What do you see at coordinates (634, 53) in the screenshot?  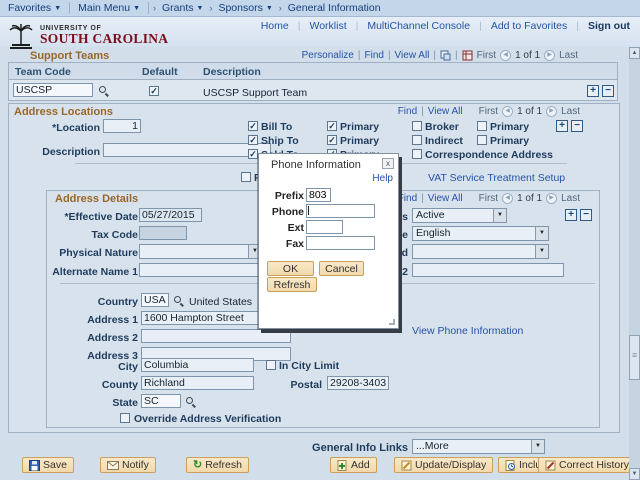 I see `scroll-up-icon: ▲` at bounding box center [634, 53].